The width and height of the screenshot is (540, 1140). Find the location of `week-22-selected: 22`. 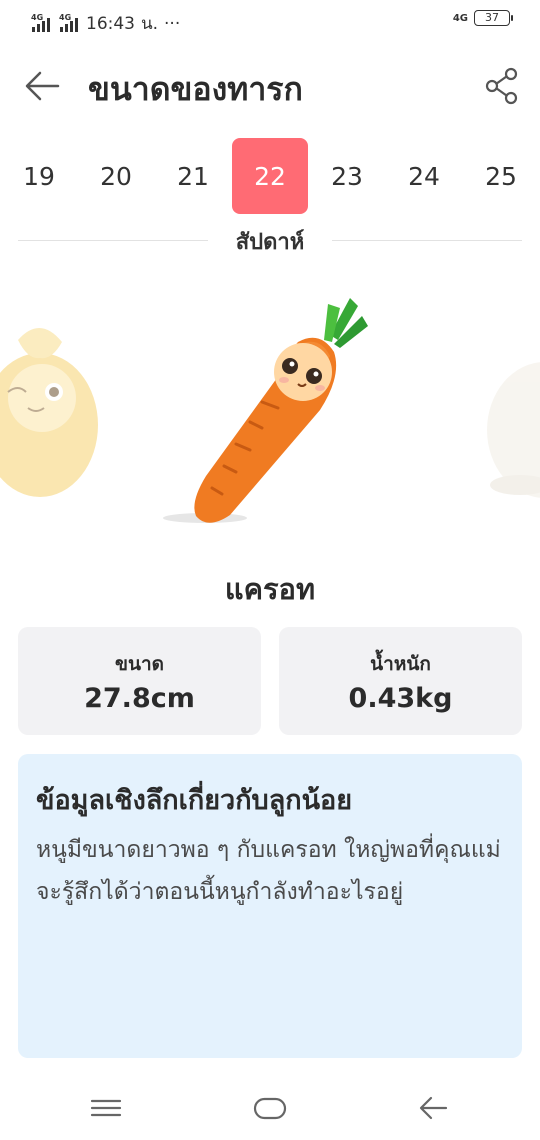

week-22-selected: 22 is located at coordinates (270, 176).